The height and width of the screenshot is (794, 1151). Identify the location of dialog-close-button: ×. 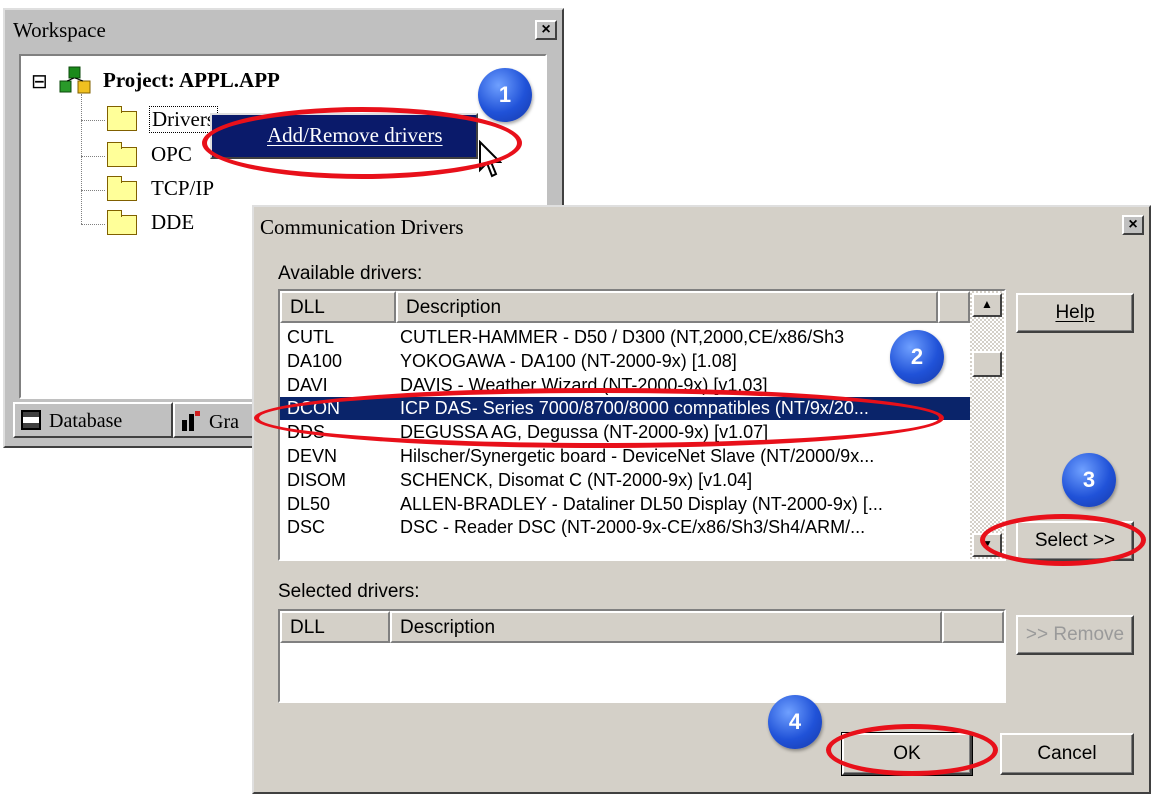
(1133, 225).